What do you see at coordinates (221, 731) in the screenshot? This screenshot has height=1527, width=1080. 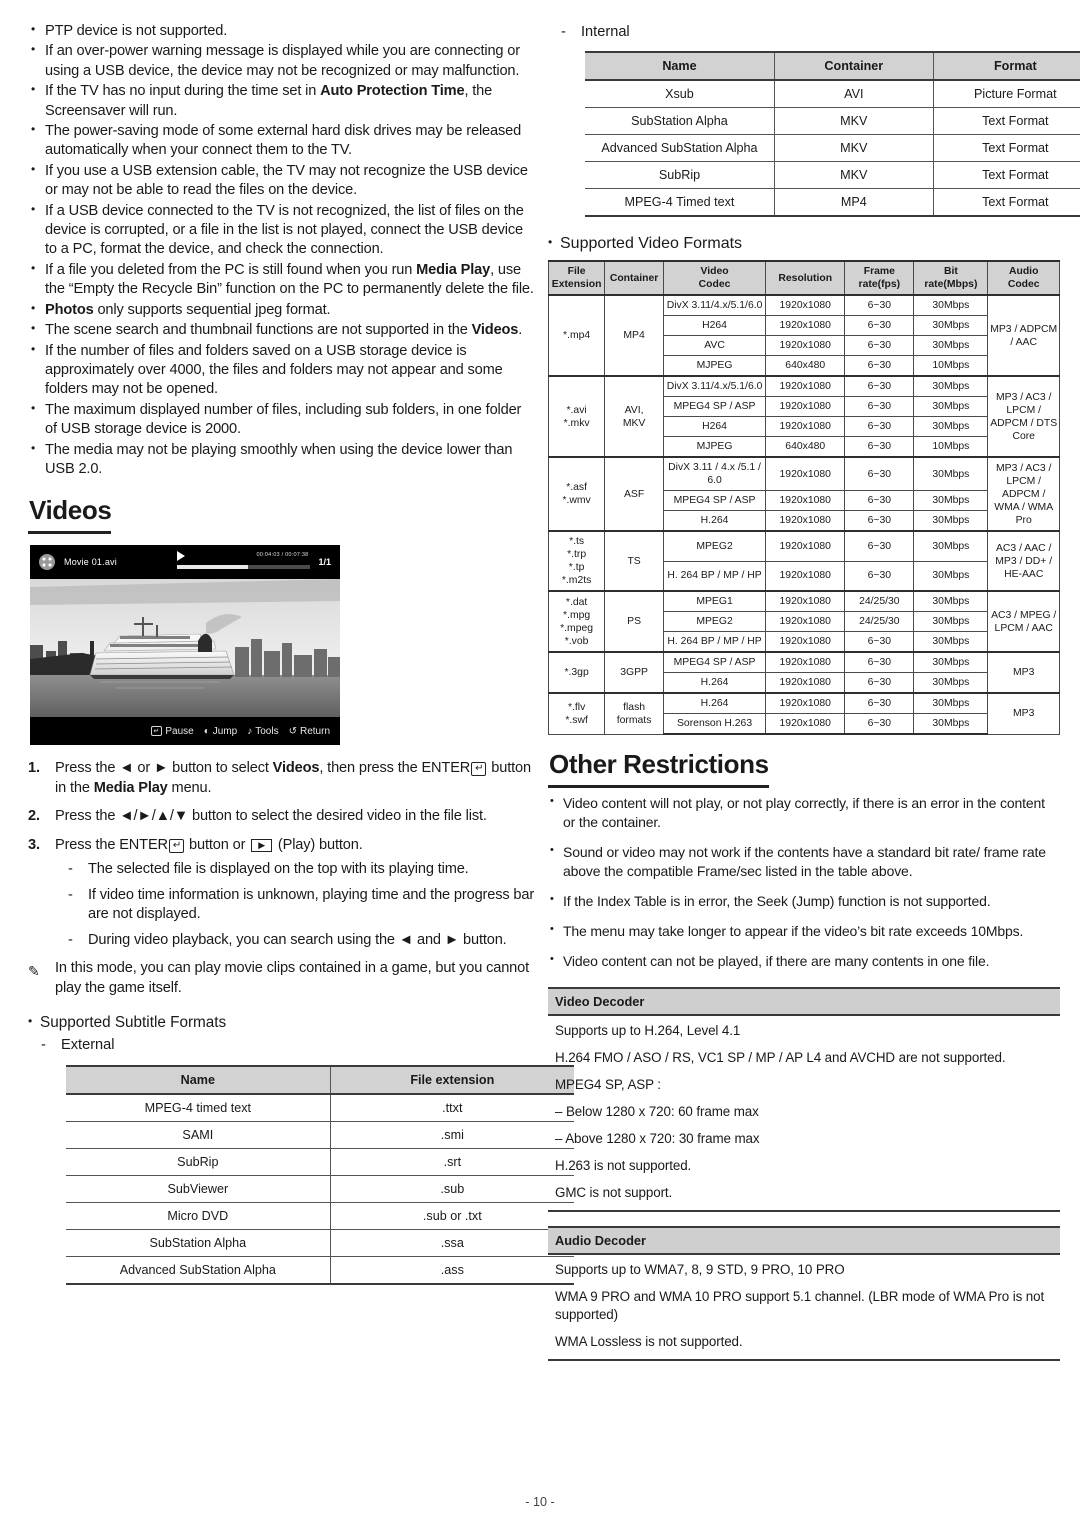 I see `tv-key-jump: ◐ Jump` at bounding box center [221, 731].